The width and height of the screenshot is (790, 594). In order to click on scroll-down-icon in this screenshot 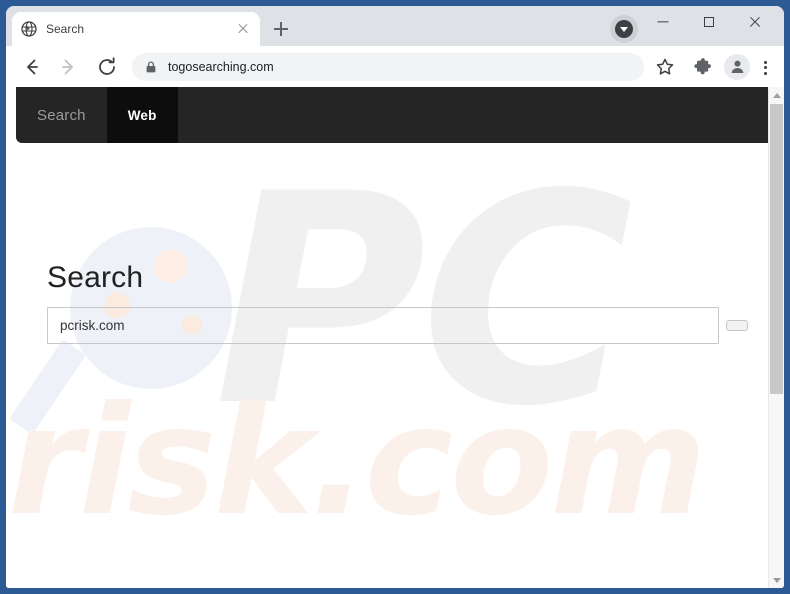, I will do `click(776, 580)`.